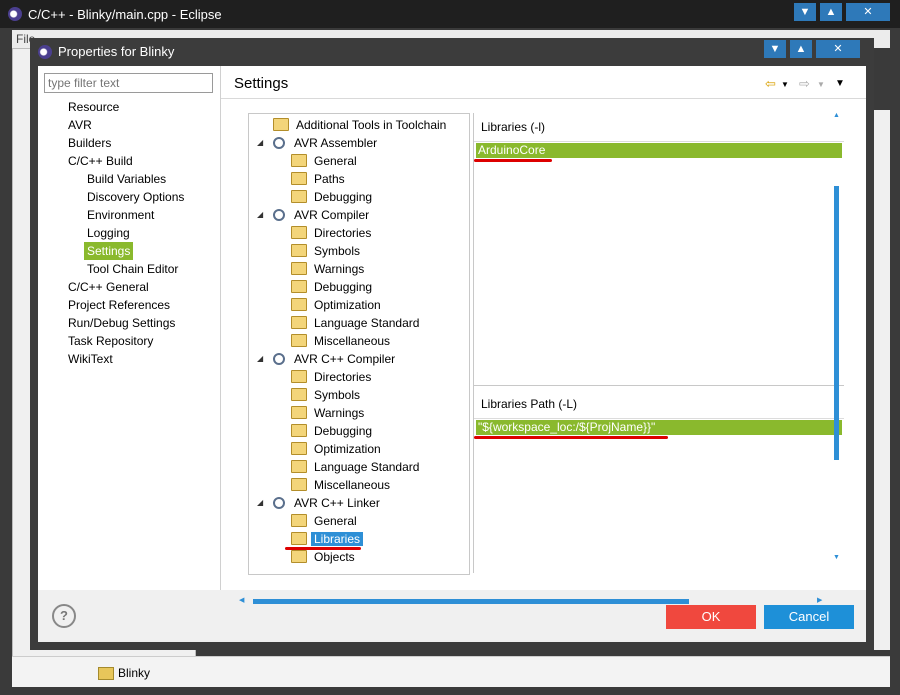 This screenshot has width=900, height=695. I want to click on vertical-scrollbar, so click(836, 323).